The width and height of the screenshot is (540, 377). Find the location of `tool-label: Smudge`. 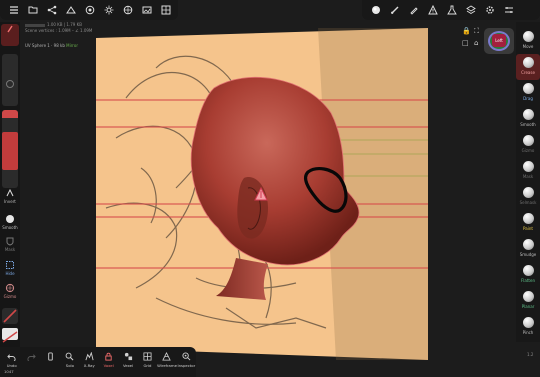

tool-label: Smudge is located at coordinates (528, 254).